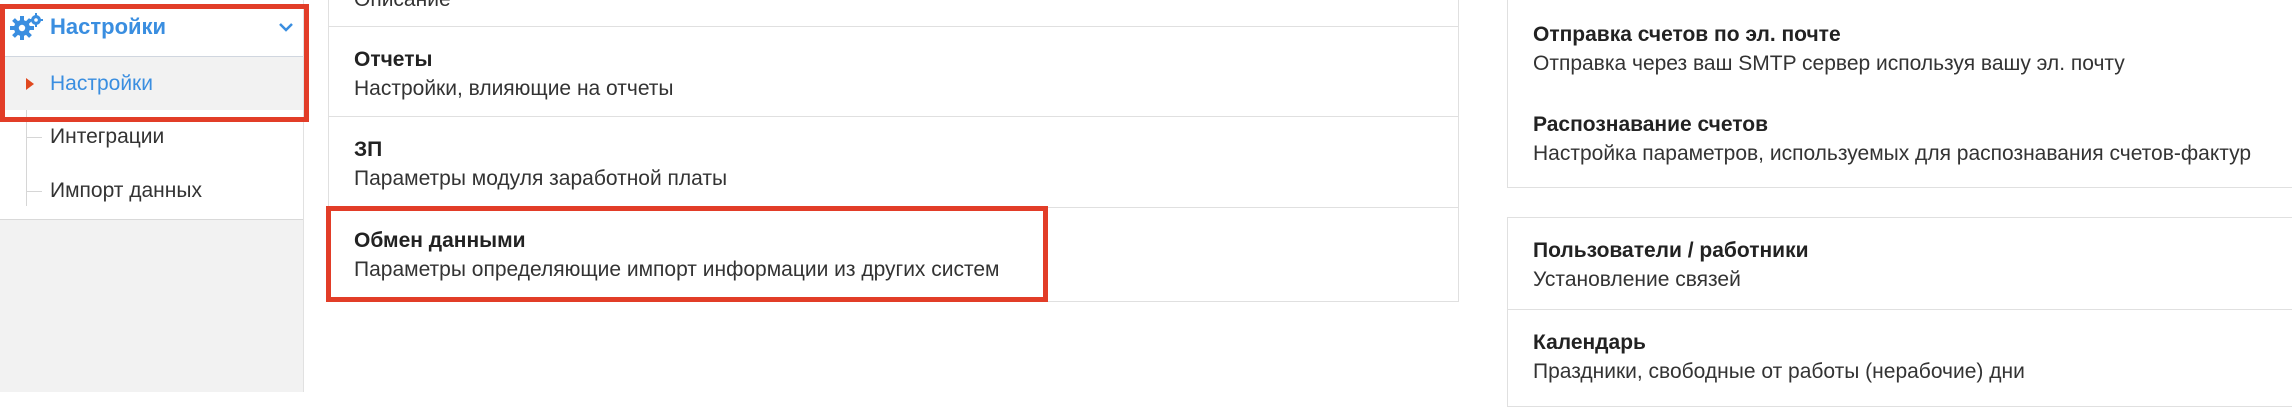  Describe the element at coordinates (107, 136) in the screenshot. I see `sidebar-item-label: Интеграции` at that location.